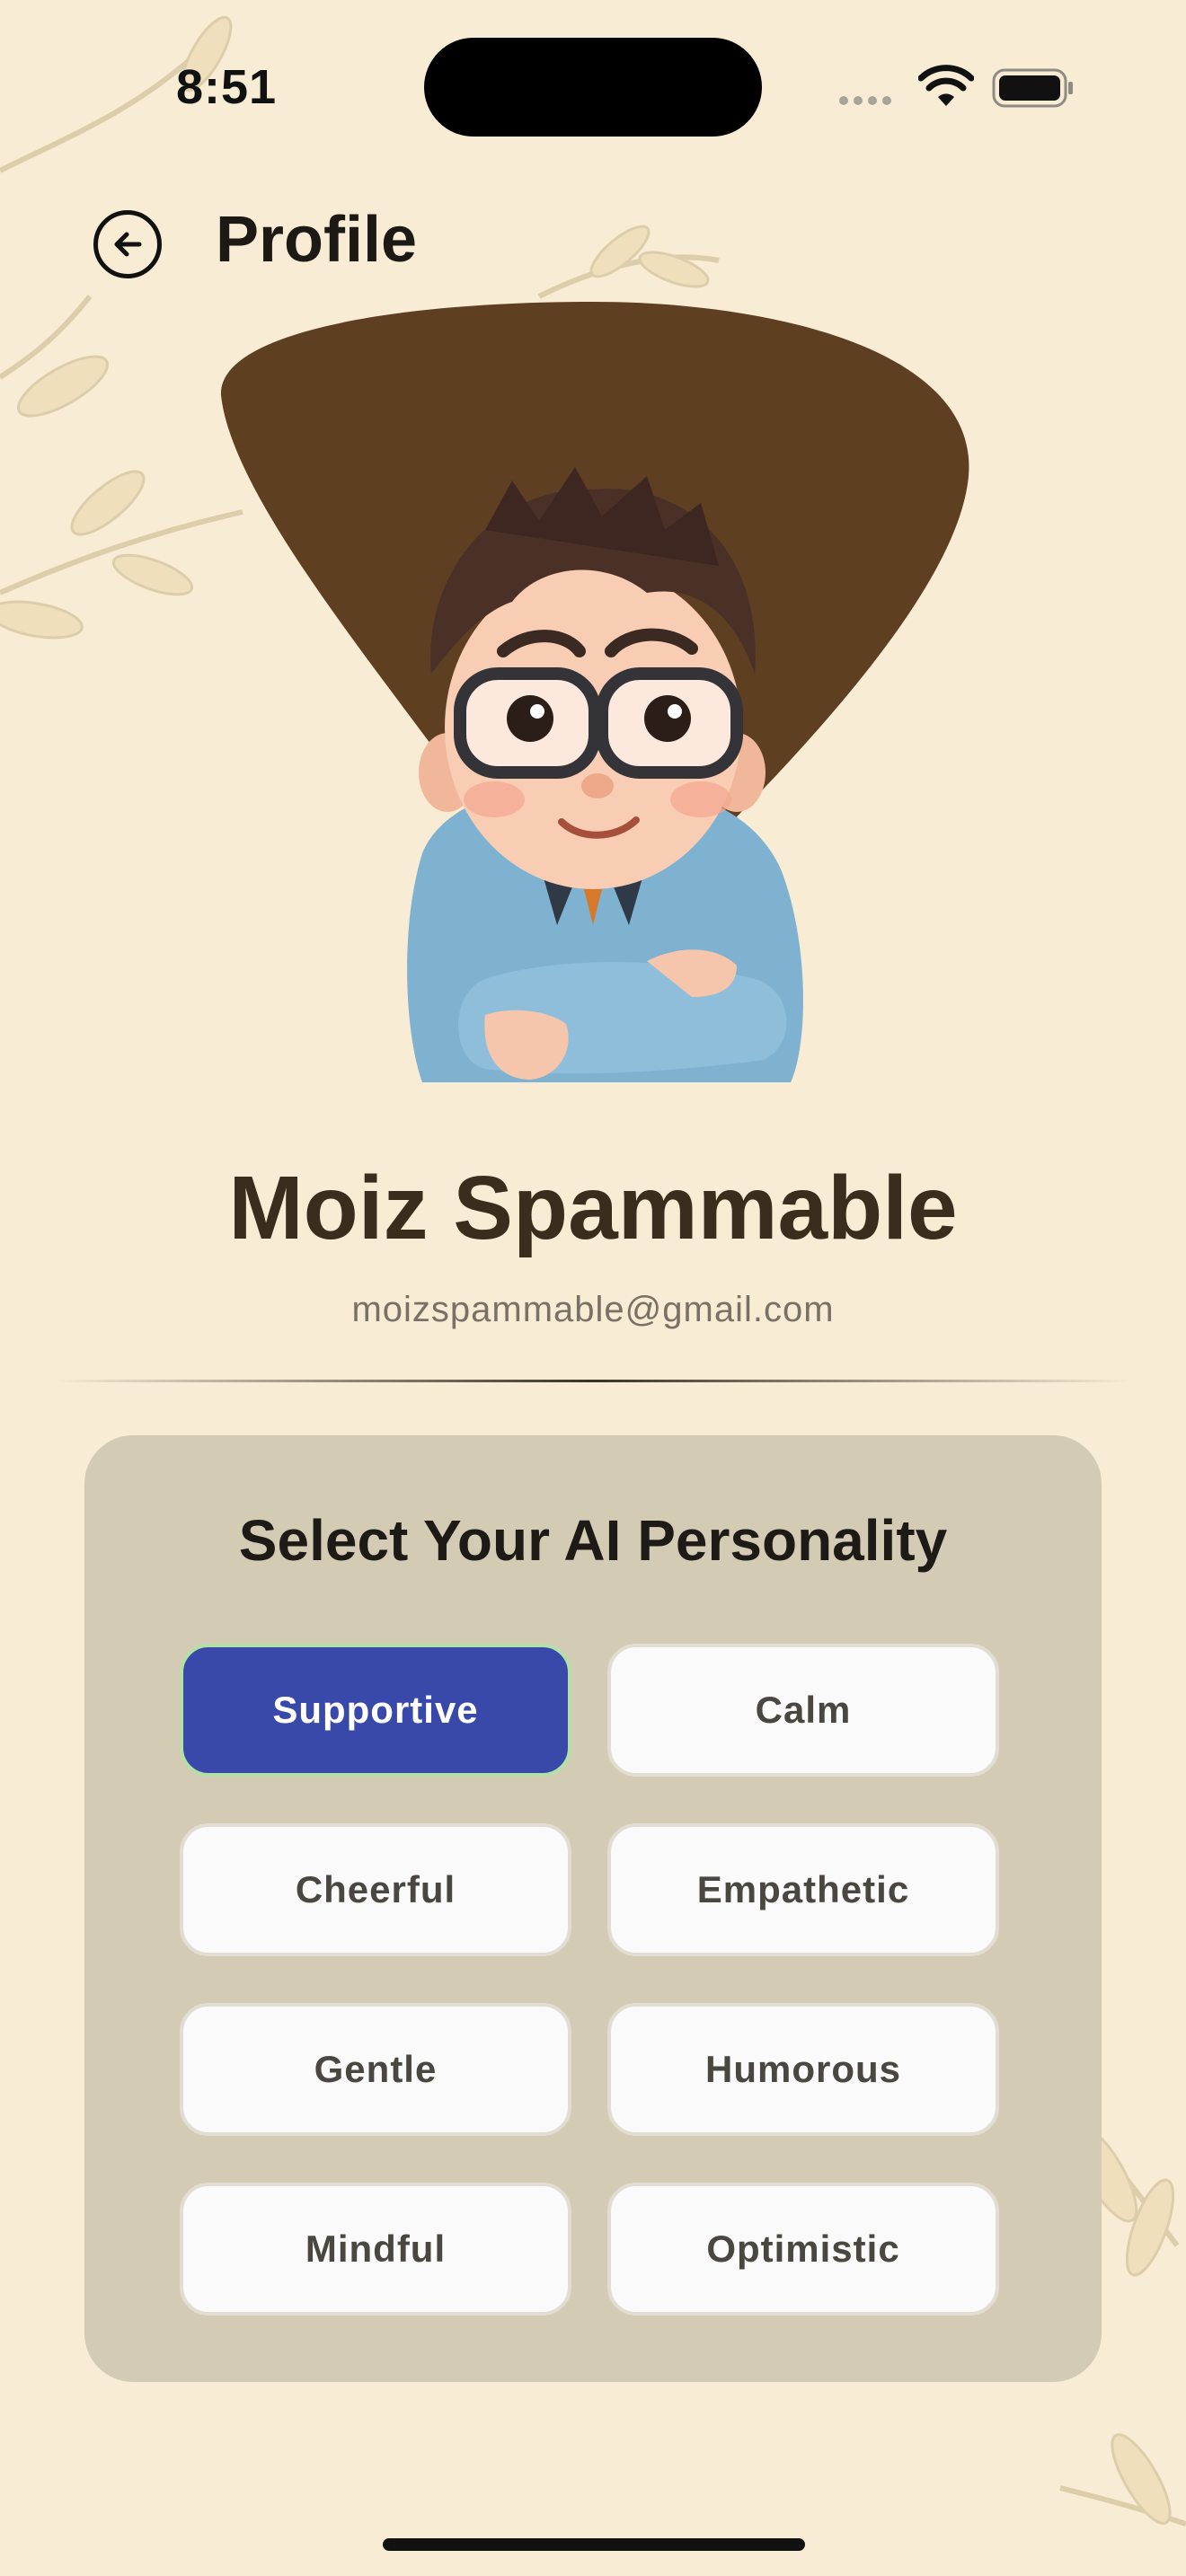 The image size is (1186, 2576). I want to click on option-calm: Calm, so click(803, 1710).